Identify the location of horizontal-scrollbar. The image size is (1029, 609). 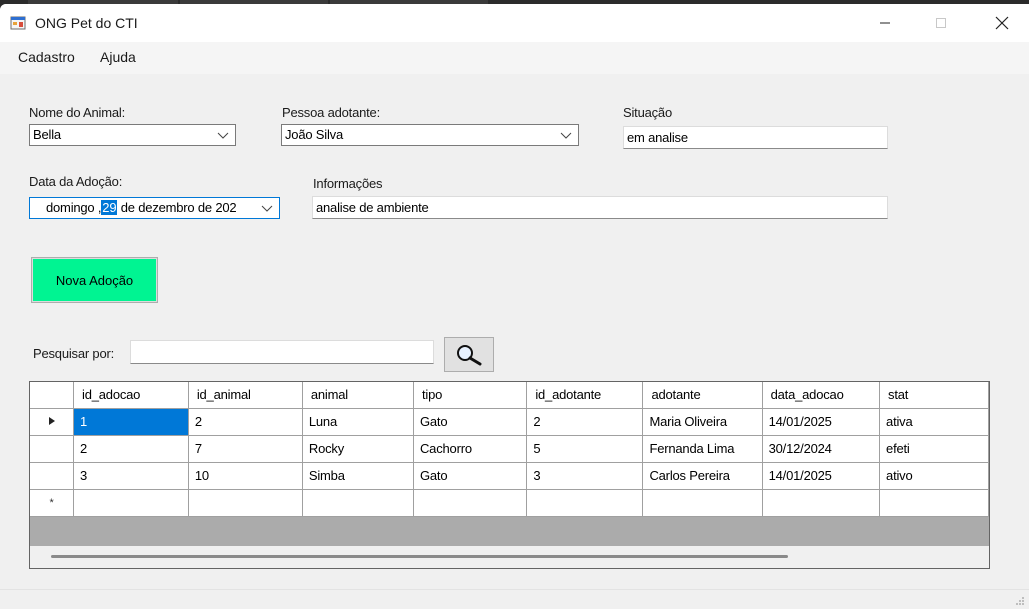
(509, 557).